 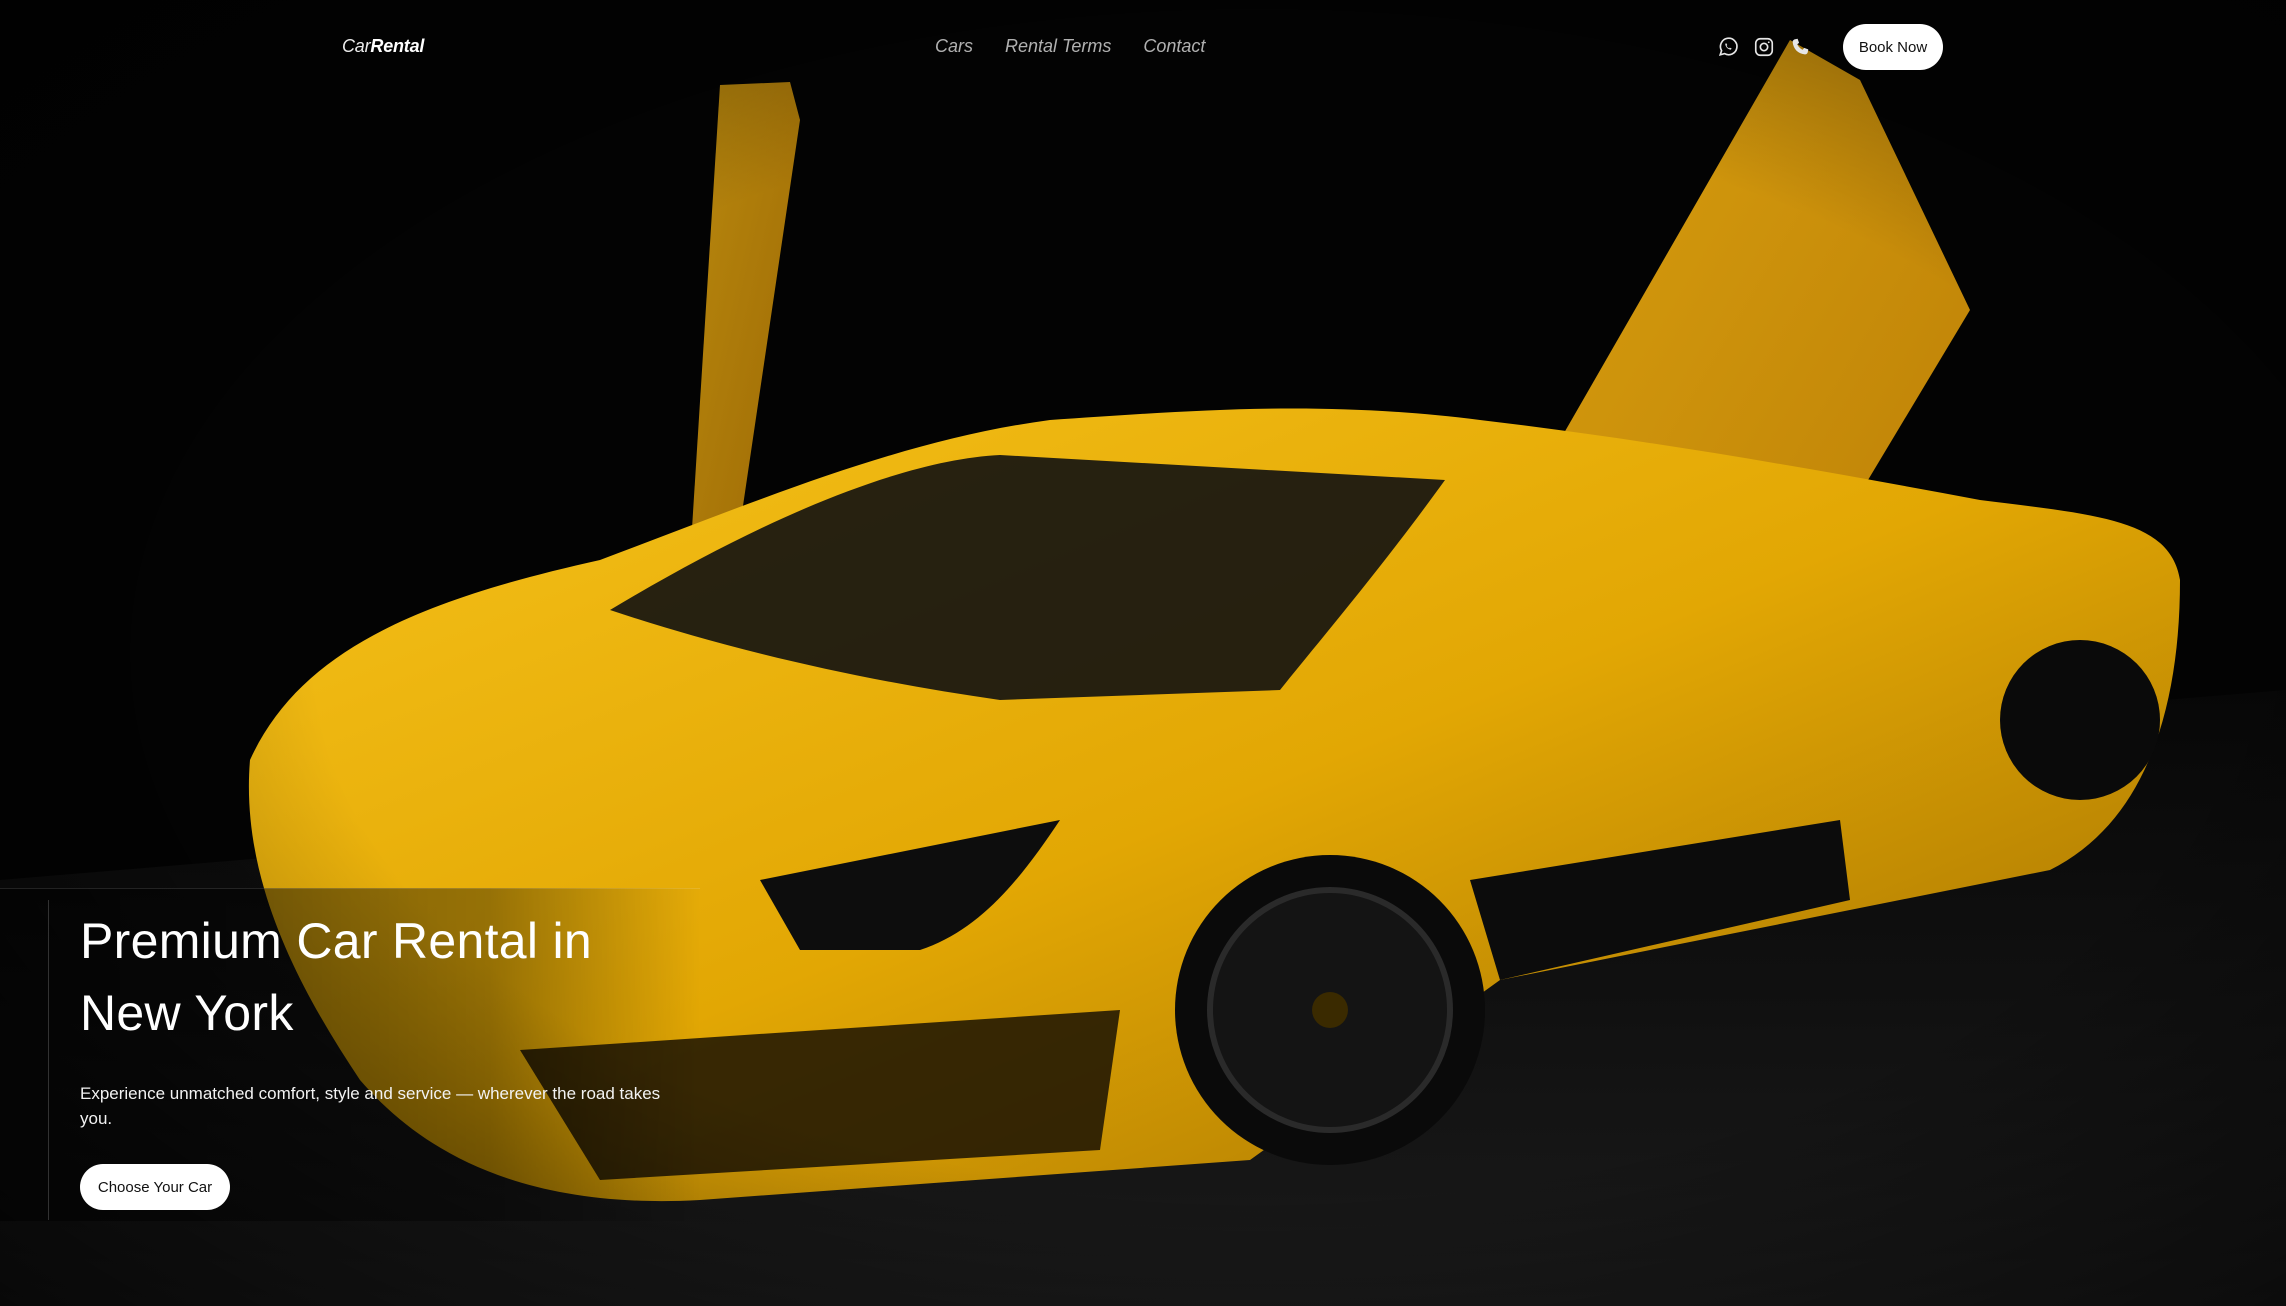 I want to click on whatsapp-icon, so click(x=1728, y=47).